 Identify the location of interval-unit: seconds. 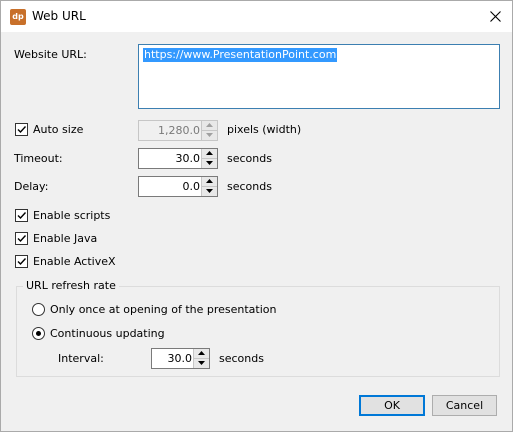
(241, 358).